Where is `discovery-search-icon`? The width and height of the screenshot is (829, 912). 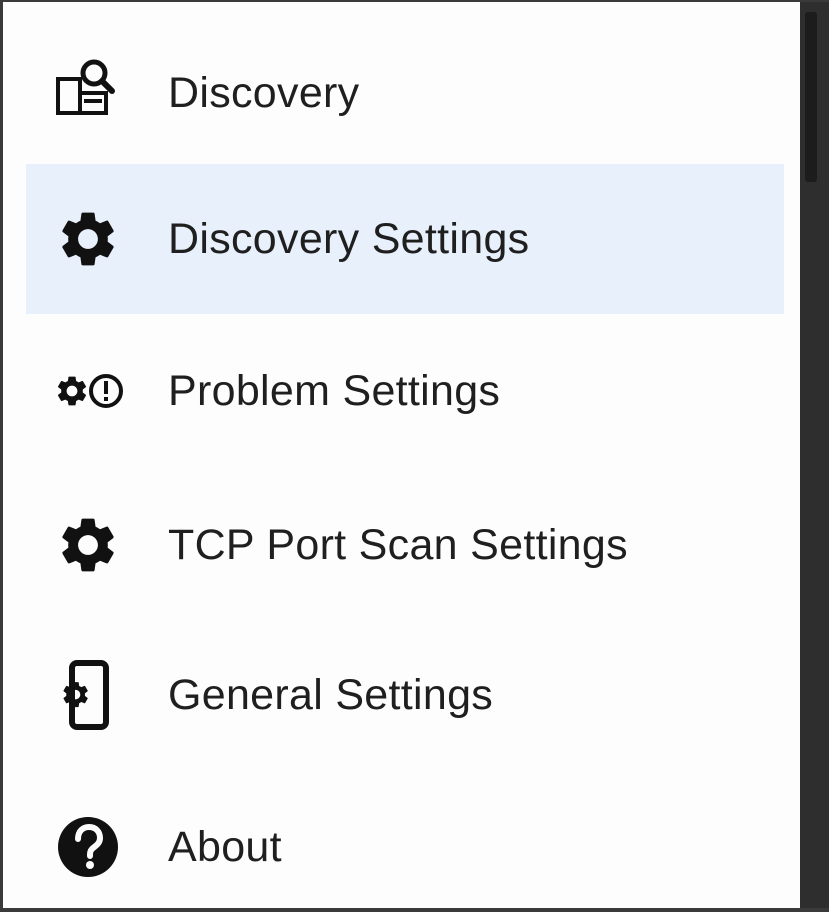 discovery-search-icon is located at coordinates (88, 93).